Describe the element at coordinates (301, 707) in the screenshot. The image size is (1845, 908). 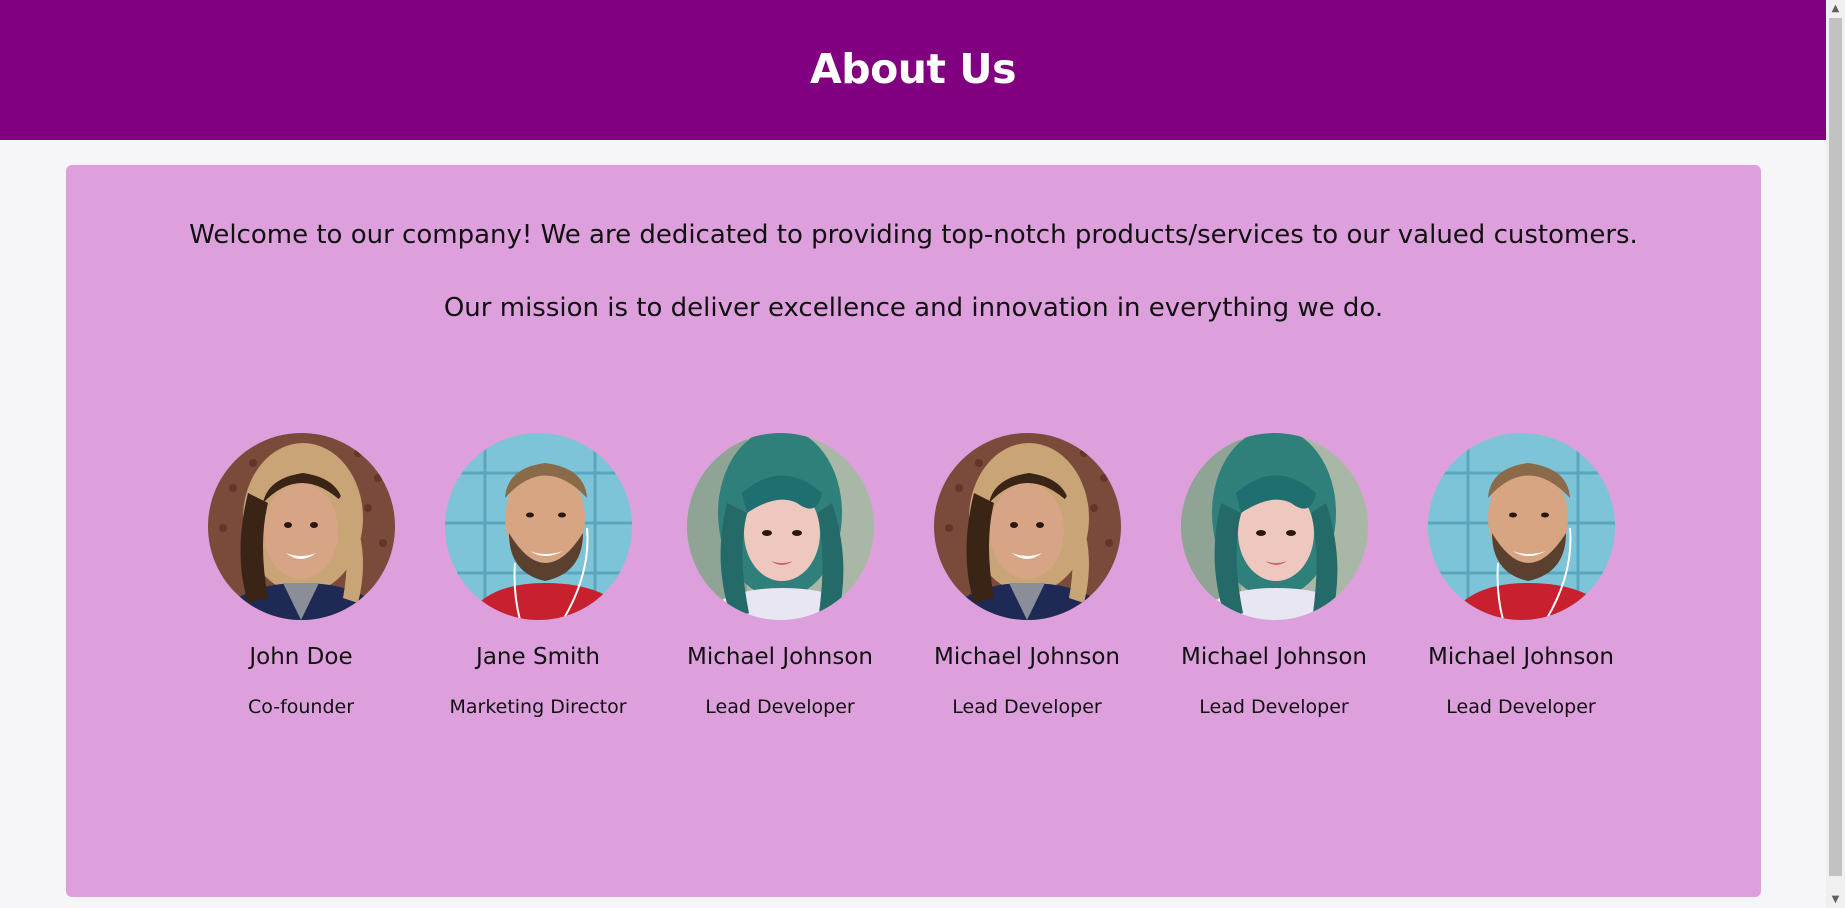
I see `member-role: Co-founder` at that location.